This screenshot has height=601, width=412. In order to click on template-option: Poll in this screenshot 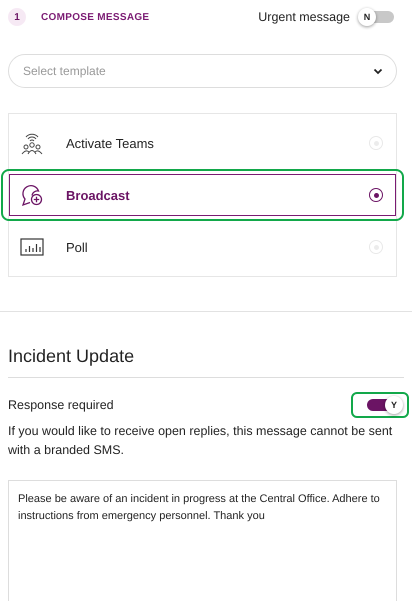, I will do `click(202, 247)`.